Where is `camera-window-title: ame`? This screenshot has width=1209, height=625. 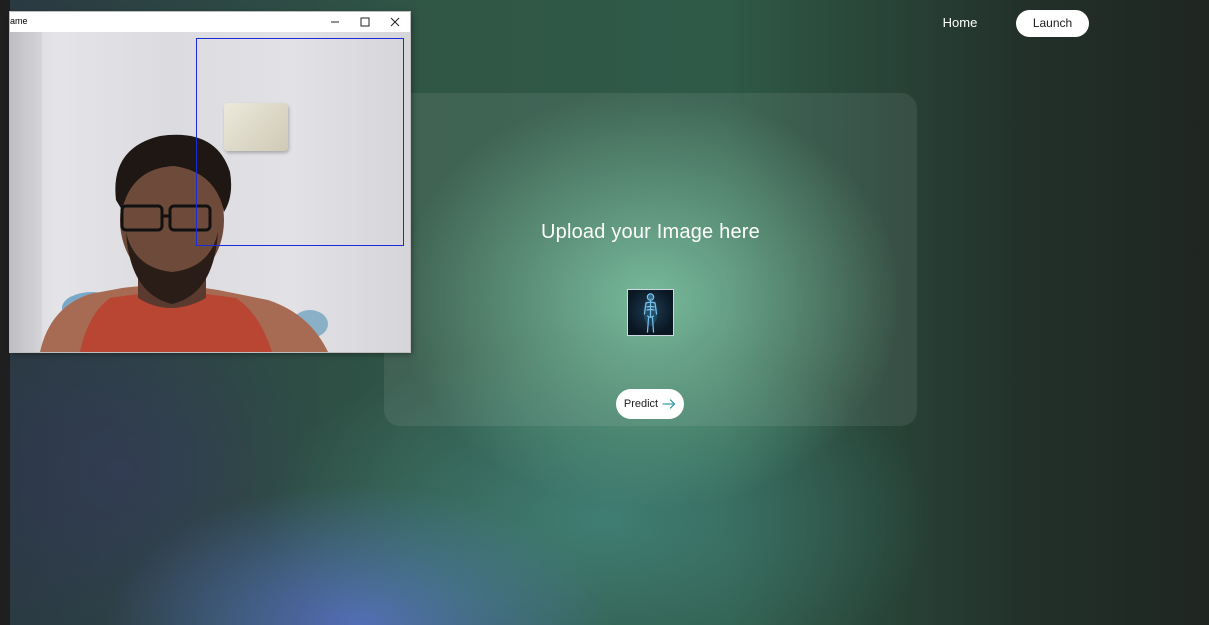
camera-window-title: ame is located at coordinates (19, 21).